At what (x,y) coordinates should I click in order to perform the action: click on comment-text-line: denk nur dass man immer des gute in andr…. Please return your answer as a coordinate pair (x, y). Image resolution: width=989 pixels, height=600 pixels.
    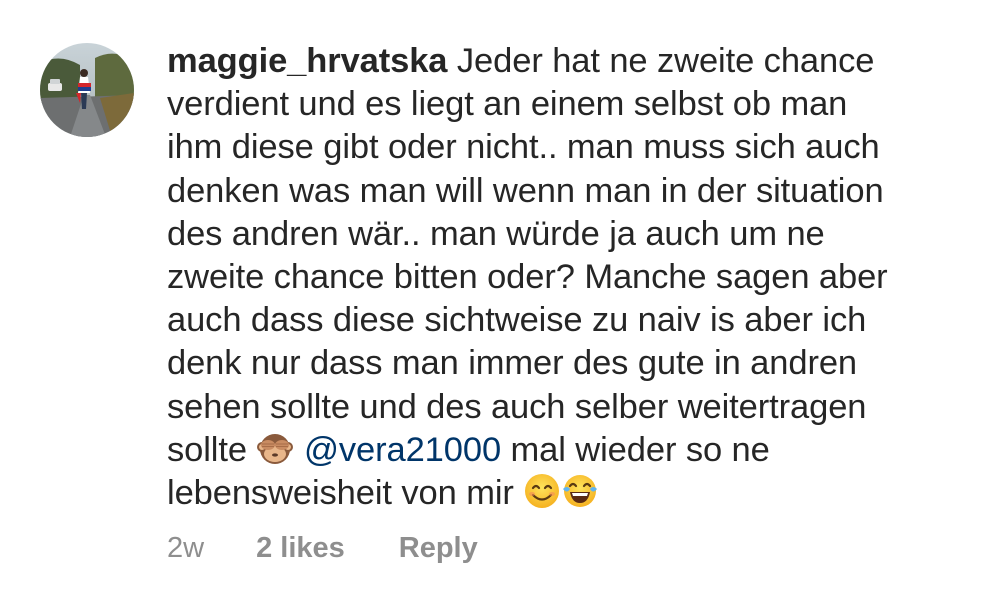
    Looking at the image, I should click on (512, 363).